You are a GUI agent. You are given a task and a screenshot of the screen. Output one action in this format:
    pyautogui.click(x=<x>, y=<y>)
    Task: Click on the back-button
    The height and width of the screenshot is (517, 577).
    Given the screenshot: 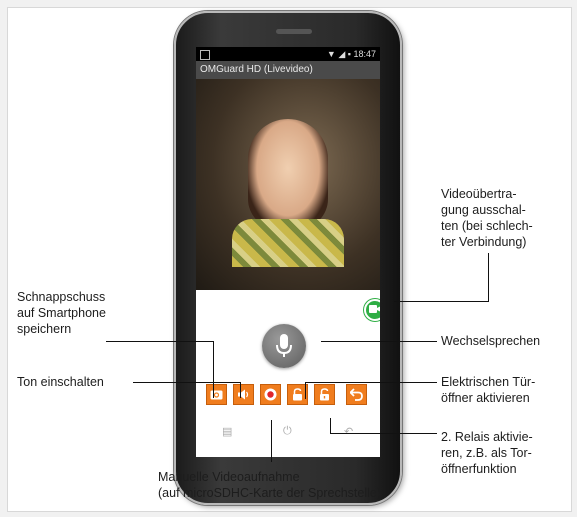 What is the action you would take?
    pyautogui.click(x=356, y=394)
    